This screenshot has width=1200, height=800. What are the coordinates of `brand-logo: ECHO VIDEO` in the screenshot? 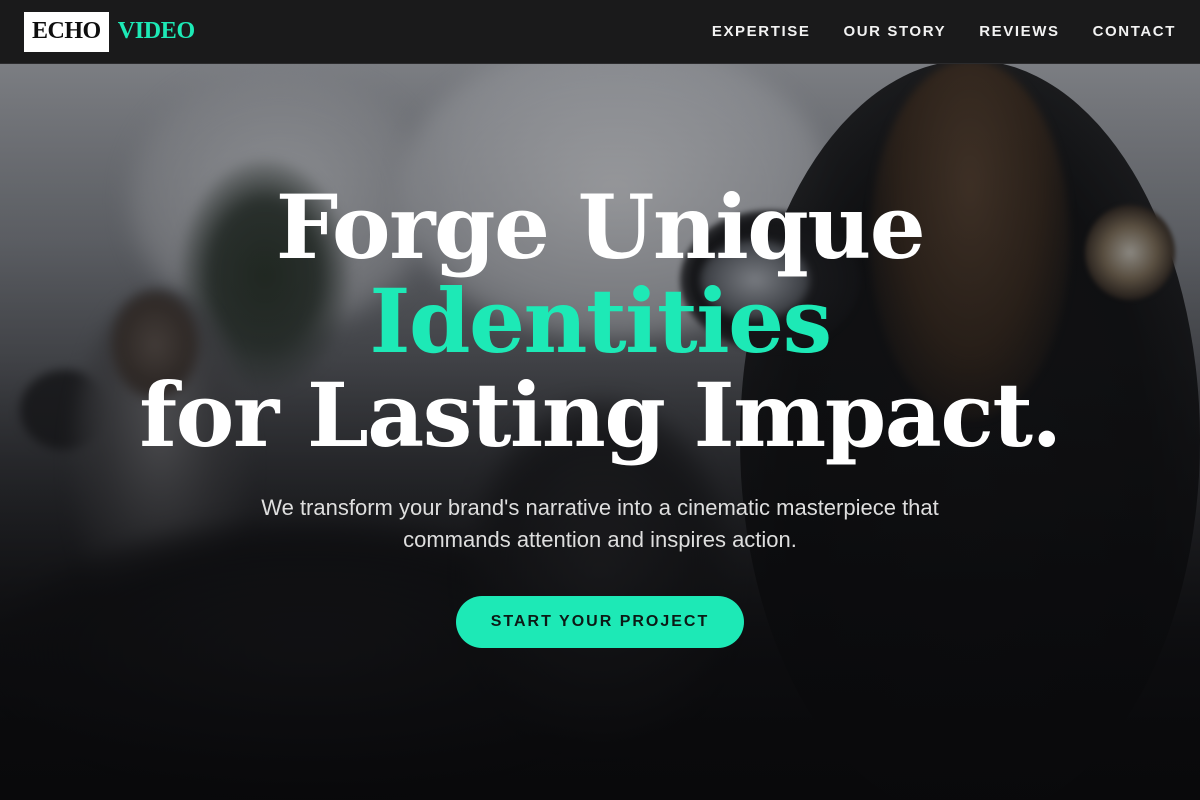 It's located at (109, 31).